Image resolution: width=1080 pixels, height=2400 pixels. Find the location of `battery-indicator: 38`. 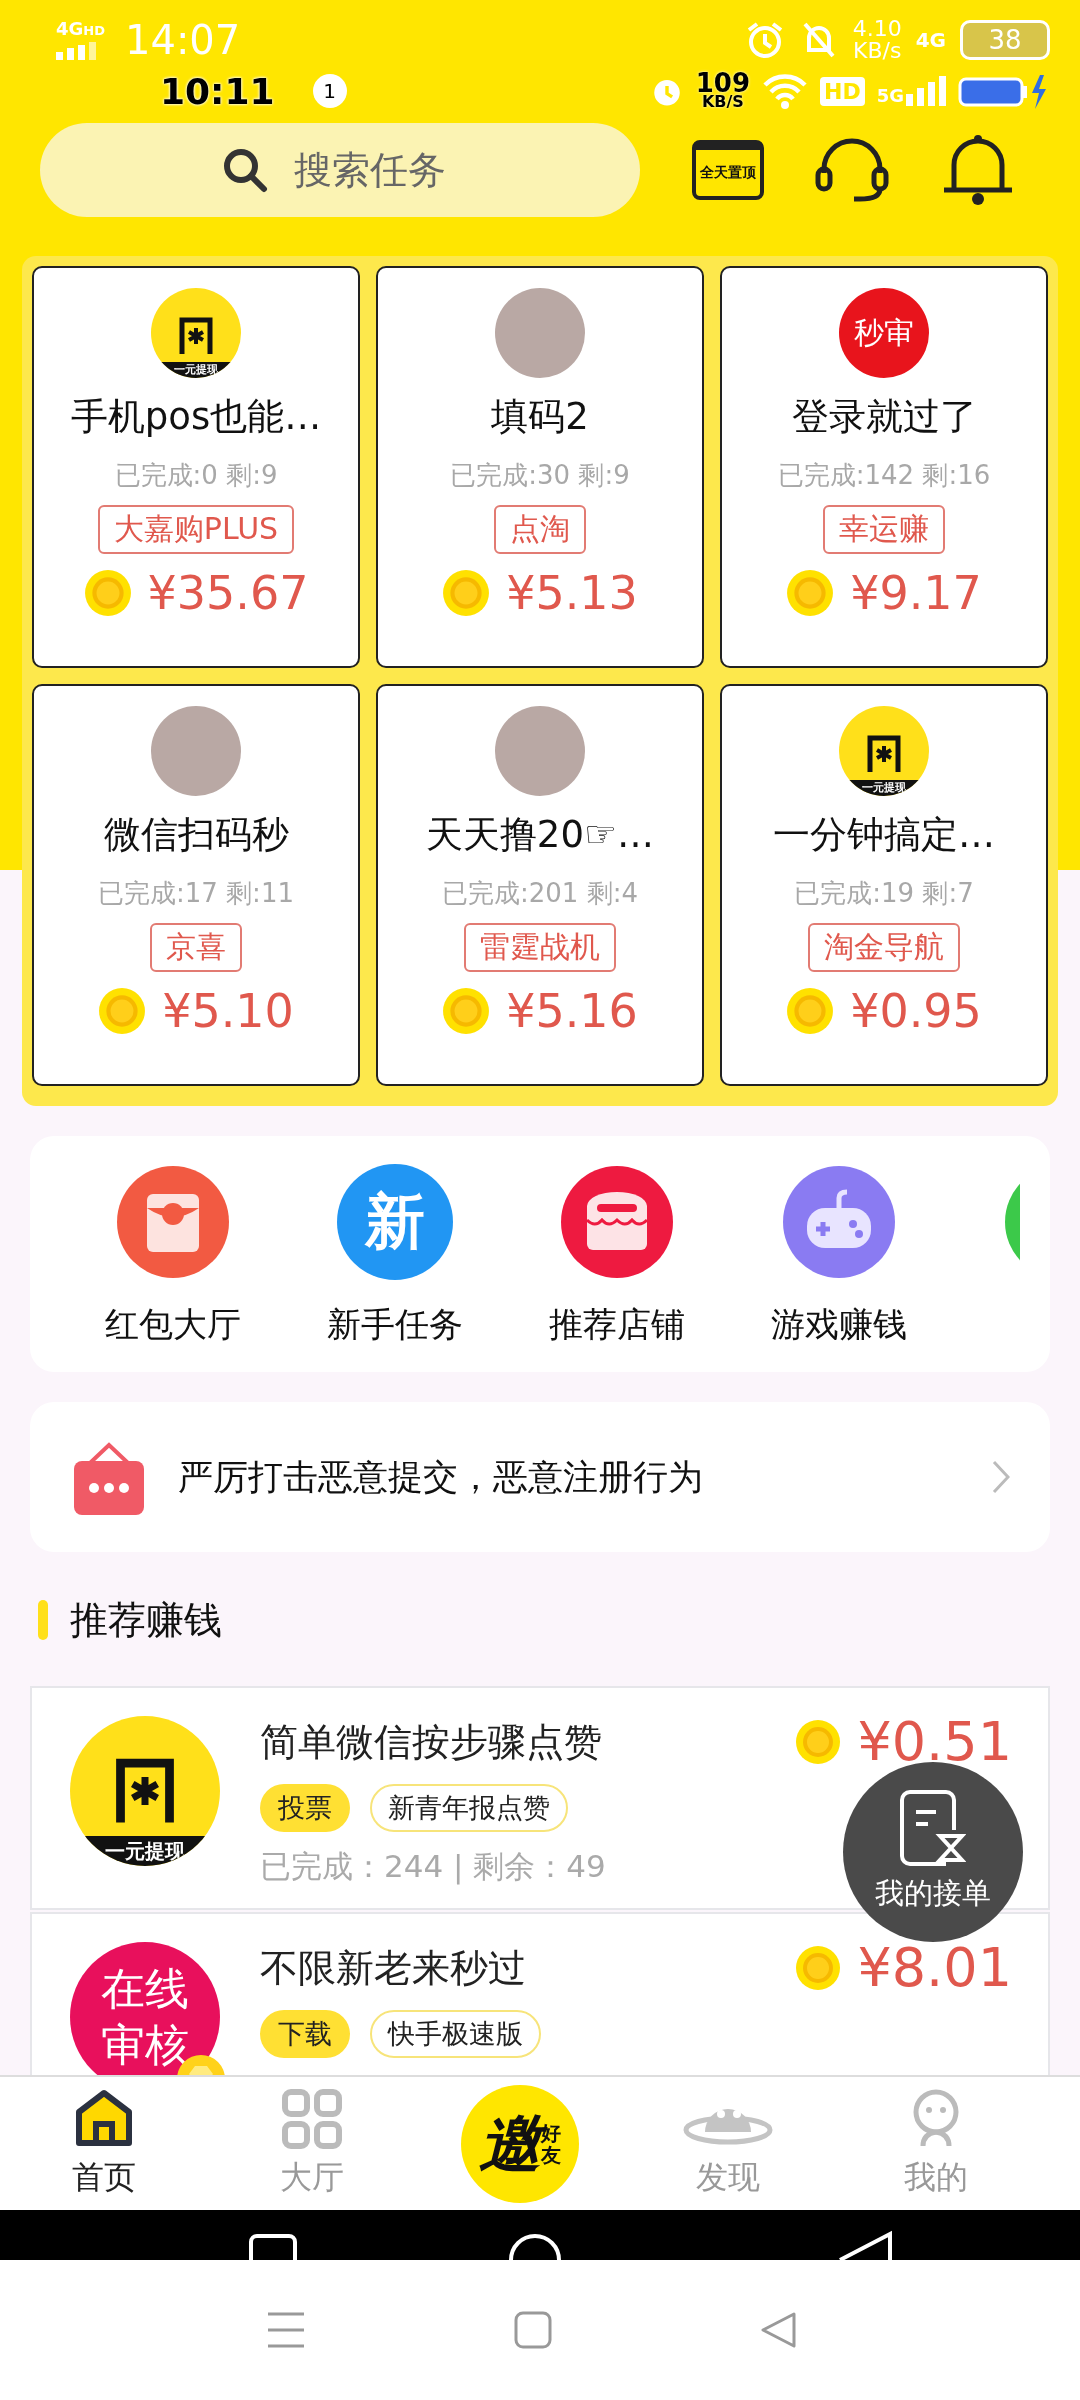

battery-indicator: 38 is located at coordinates (1005, 40).